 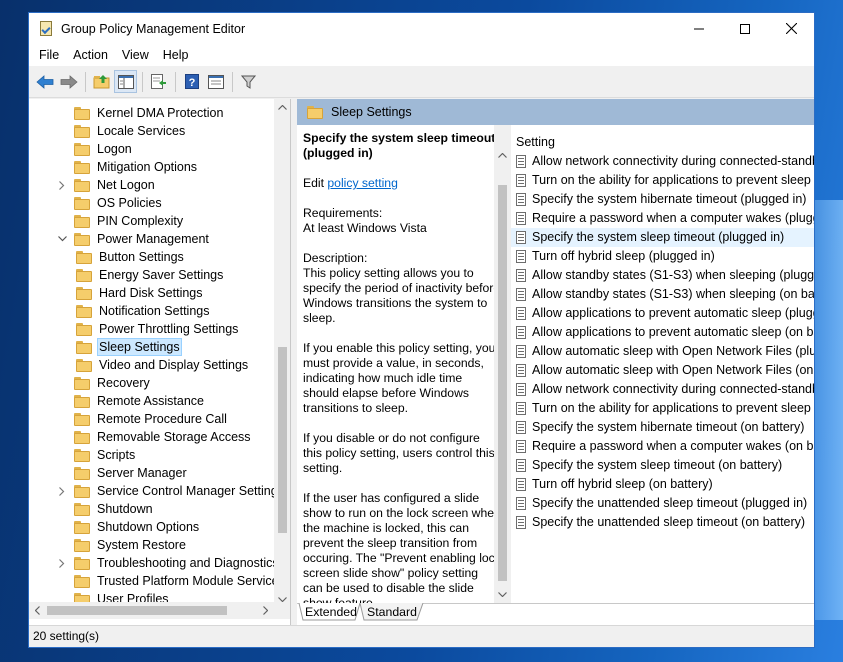 I want to click on description-scroll-thumb, so click(x=502, y=383).